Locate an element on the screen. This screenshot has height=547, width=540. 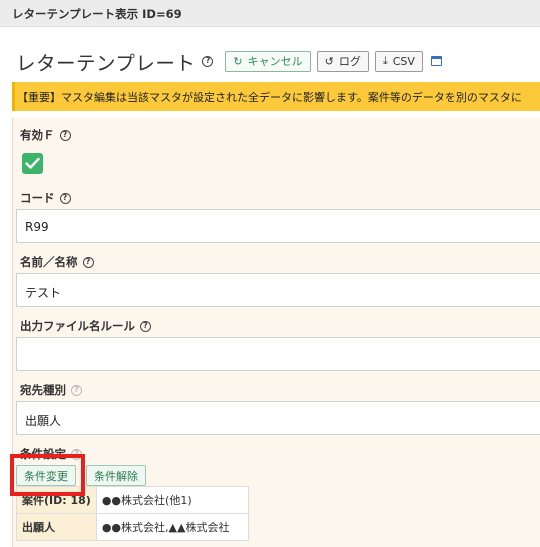
page-header: レターテンプレート ? ↻ キャンセル ↺ ログ ⤓ CSV is located at coordinates (229, 61).